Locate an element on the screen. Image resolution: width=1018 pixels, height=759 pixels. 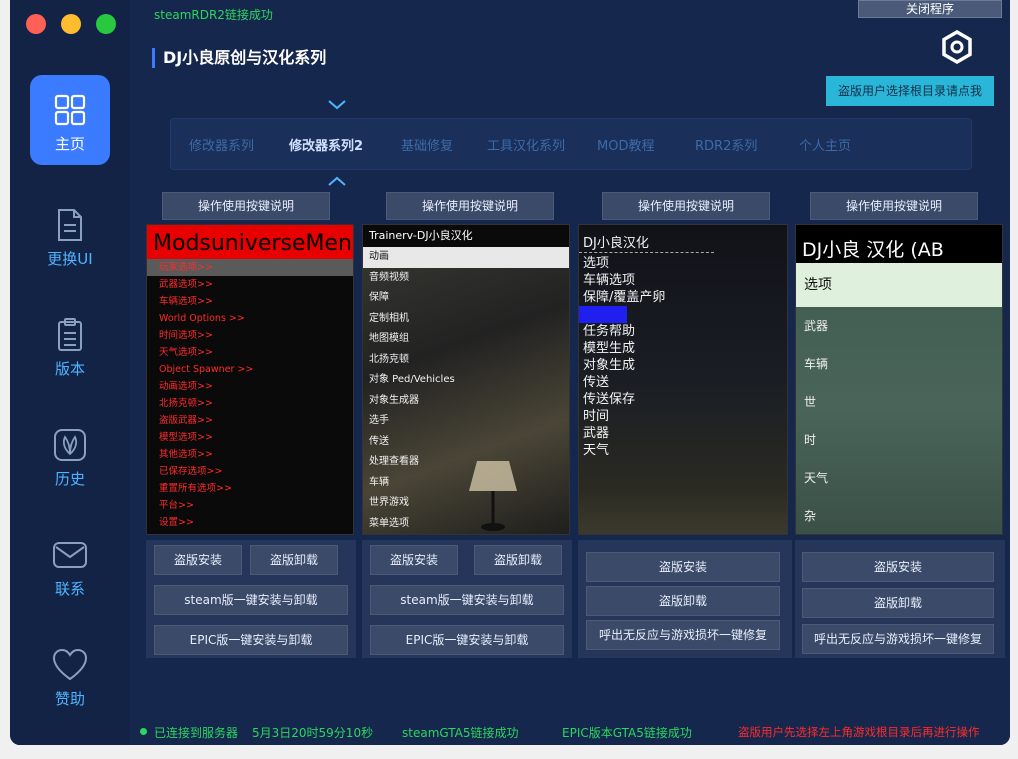
sidebar-item-home: 主页 is located at coordinates (70, 120).